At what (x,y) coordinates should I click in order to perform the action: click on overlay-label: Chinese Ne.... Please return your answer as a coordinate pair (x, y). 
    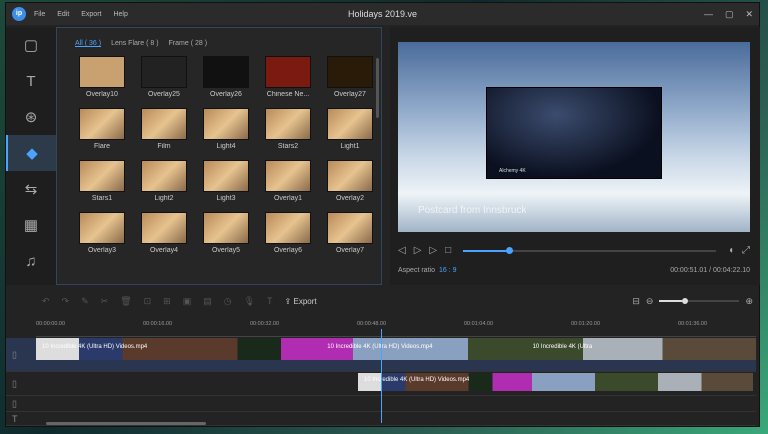
    Looking at the image, I should click on (288, 94).